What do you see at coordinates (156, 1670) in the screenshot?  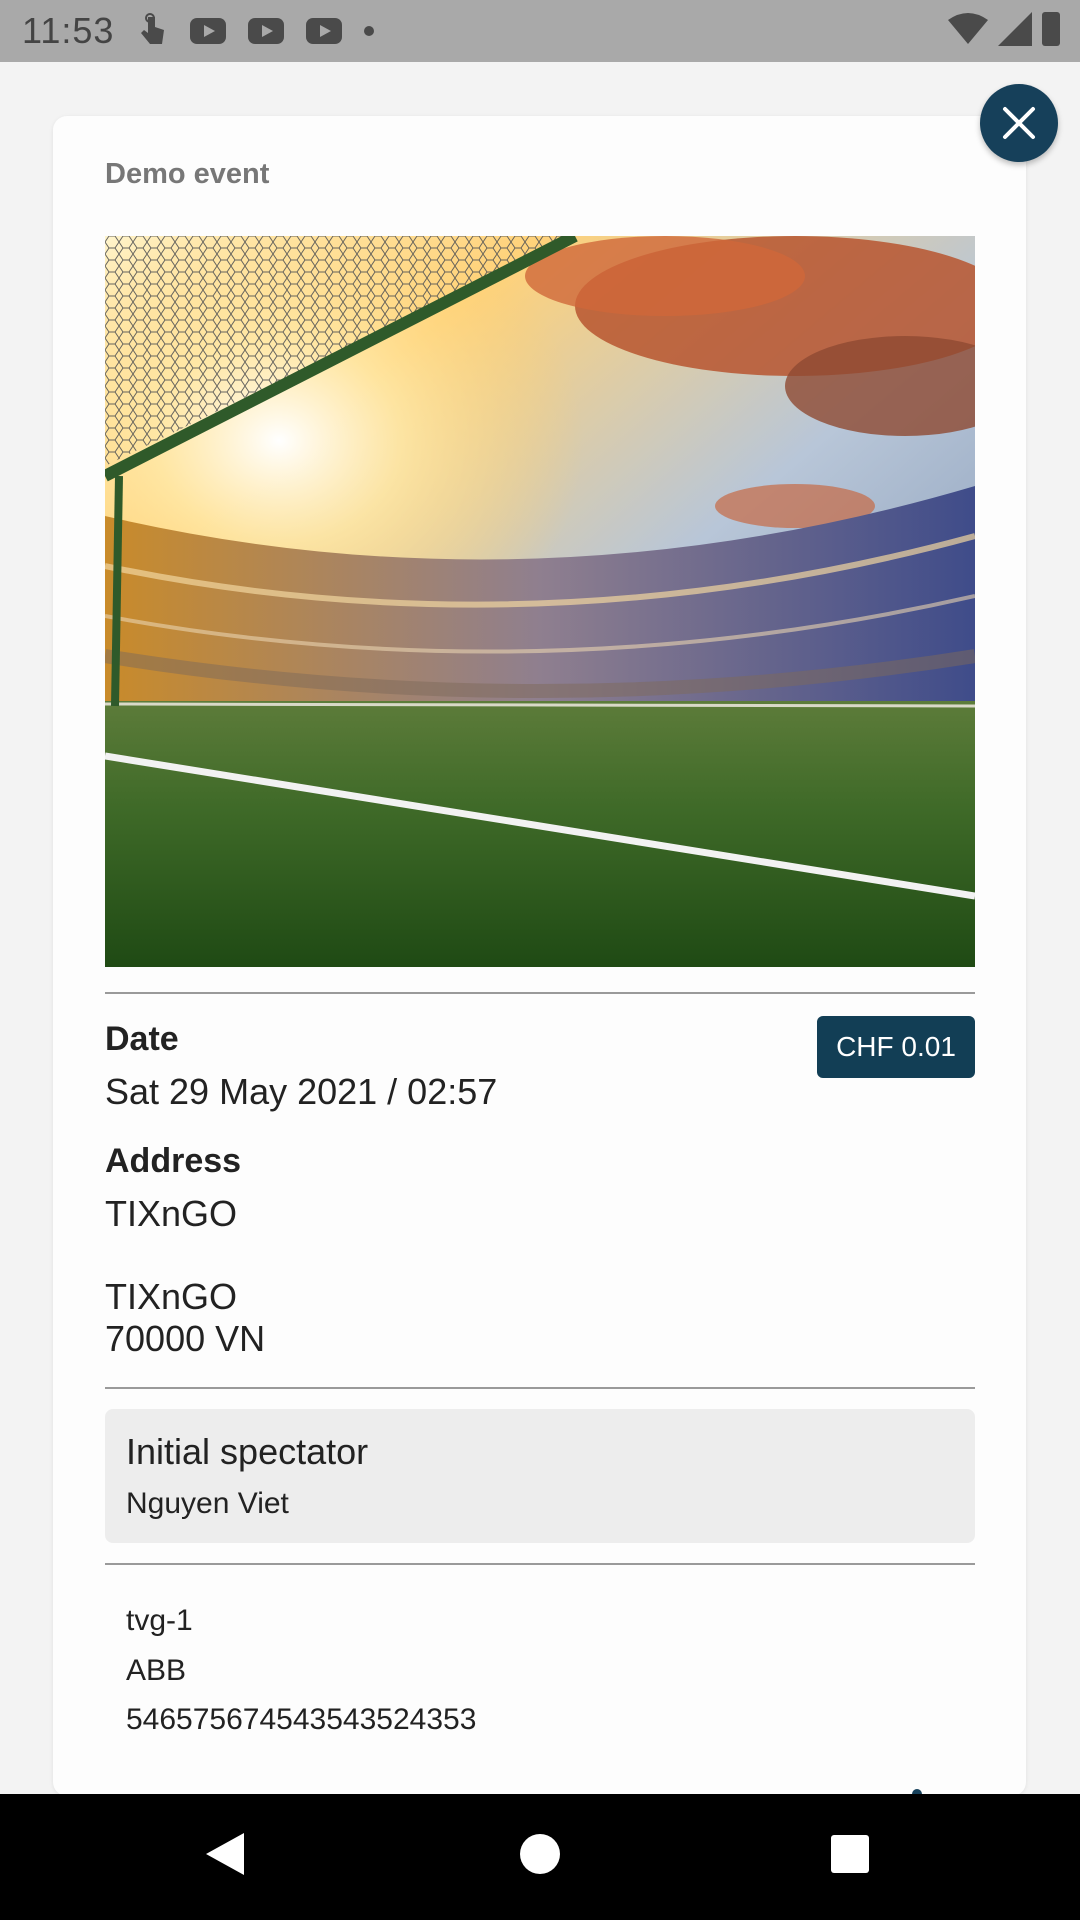 I see `ticket-line: ABB` at bounding box center [156, 1670].